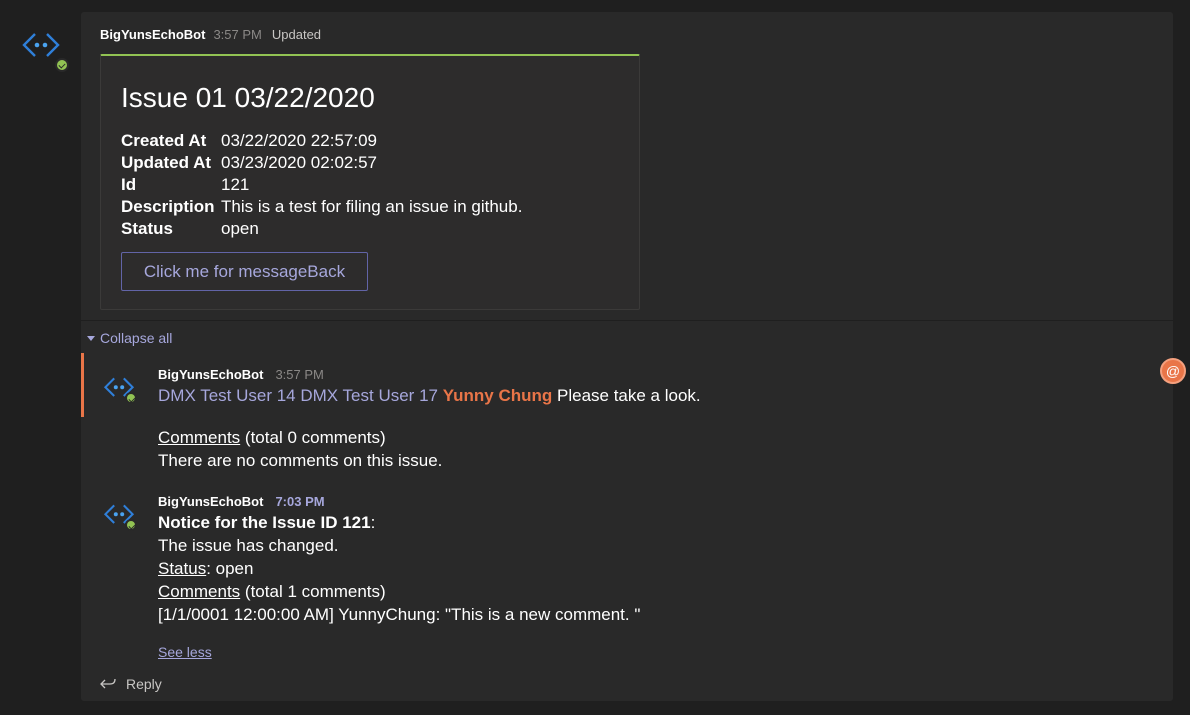 The image size is (1190, 715). What do you see at coordinates (210, 34) in the screenshot?
I see `message-header: BigYunsEchoBot 3:57 PM Updated` at bounding box center [210, 34].